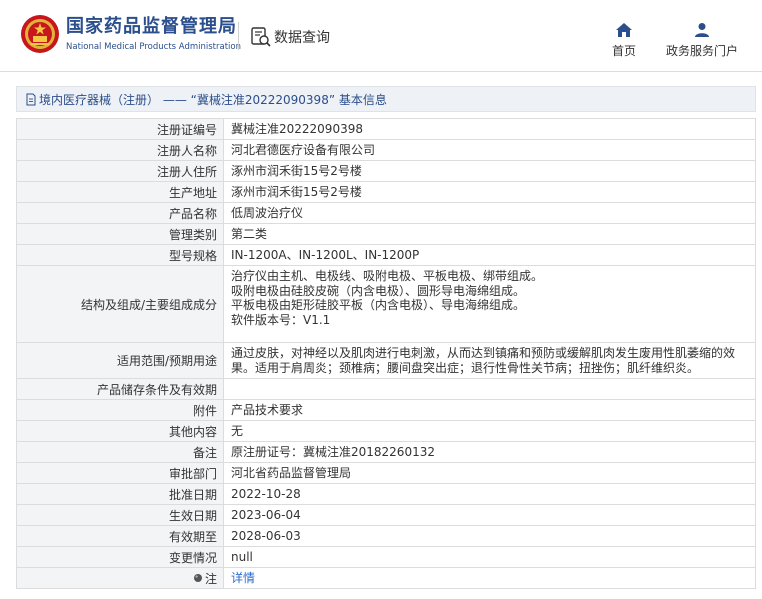  What do you see at coordinates (387, 276) in the screenshot?
I see `structure-line: 治疗仪由主机、电极线、吸附电极、平板电极、绑带组成。` at bounding box center [387, 276].